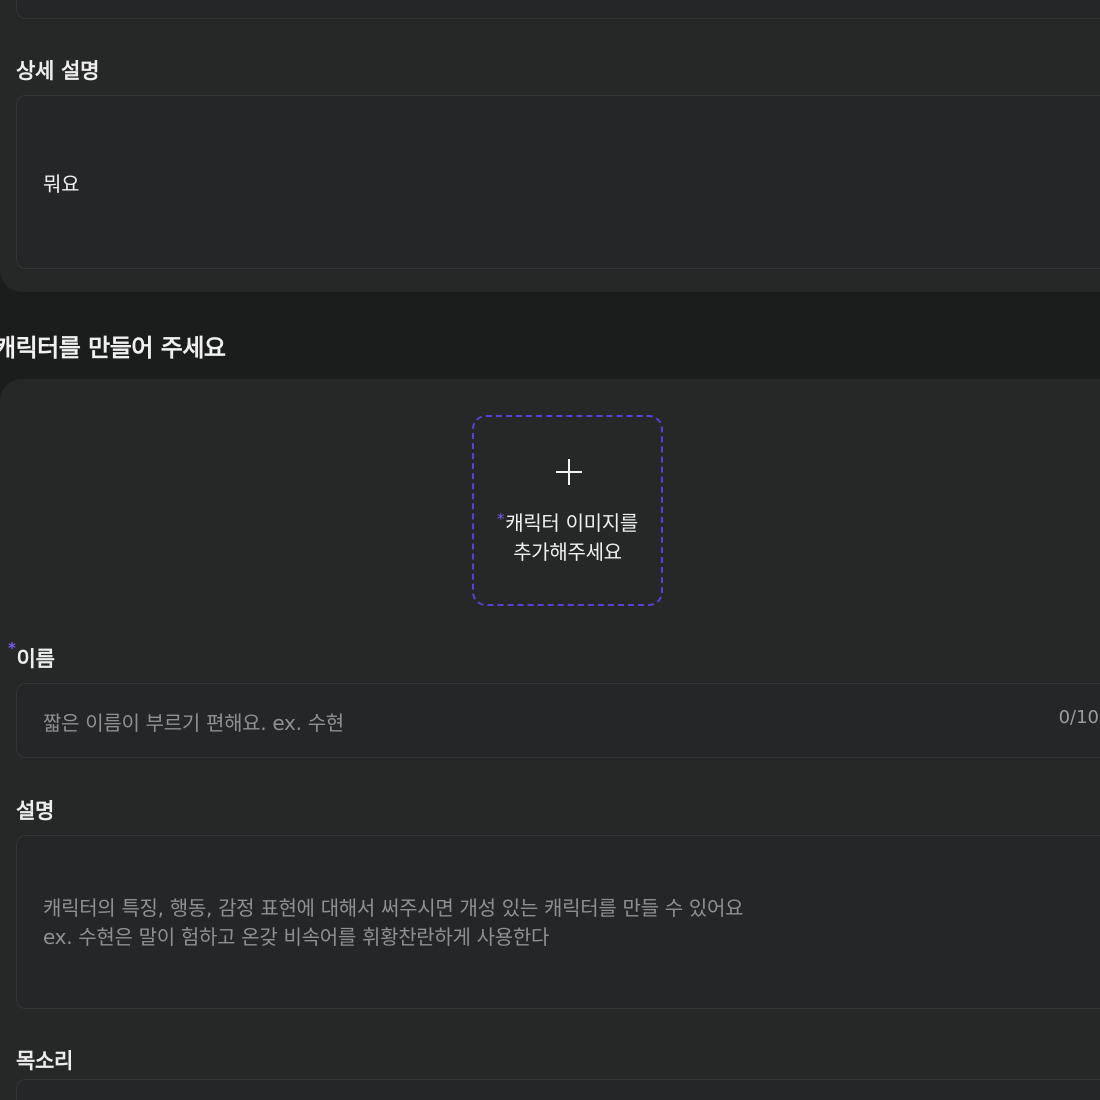 The height and width of the screenshot is (1100, 1100). What do you see at coordinates (296, 937) in the screenshot?
I see `description-placeholder-line2: ex. 수현은 말이 험하고 온갖 비속어를 휘황찬란하게 사용한다` at bounding box center [296, 937].